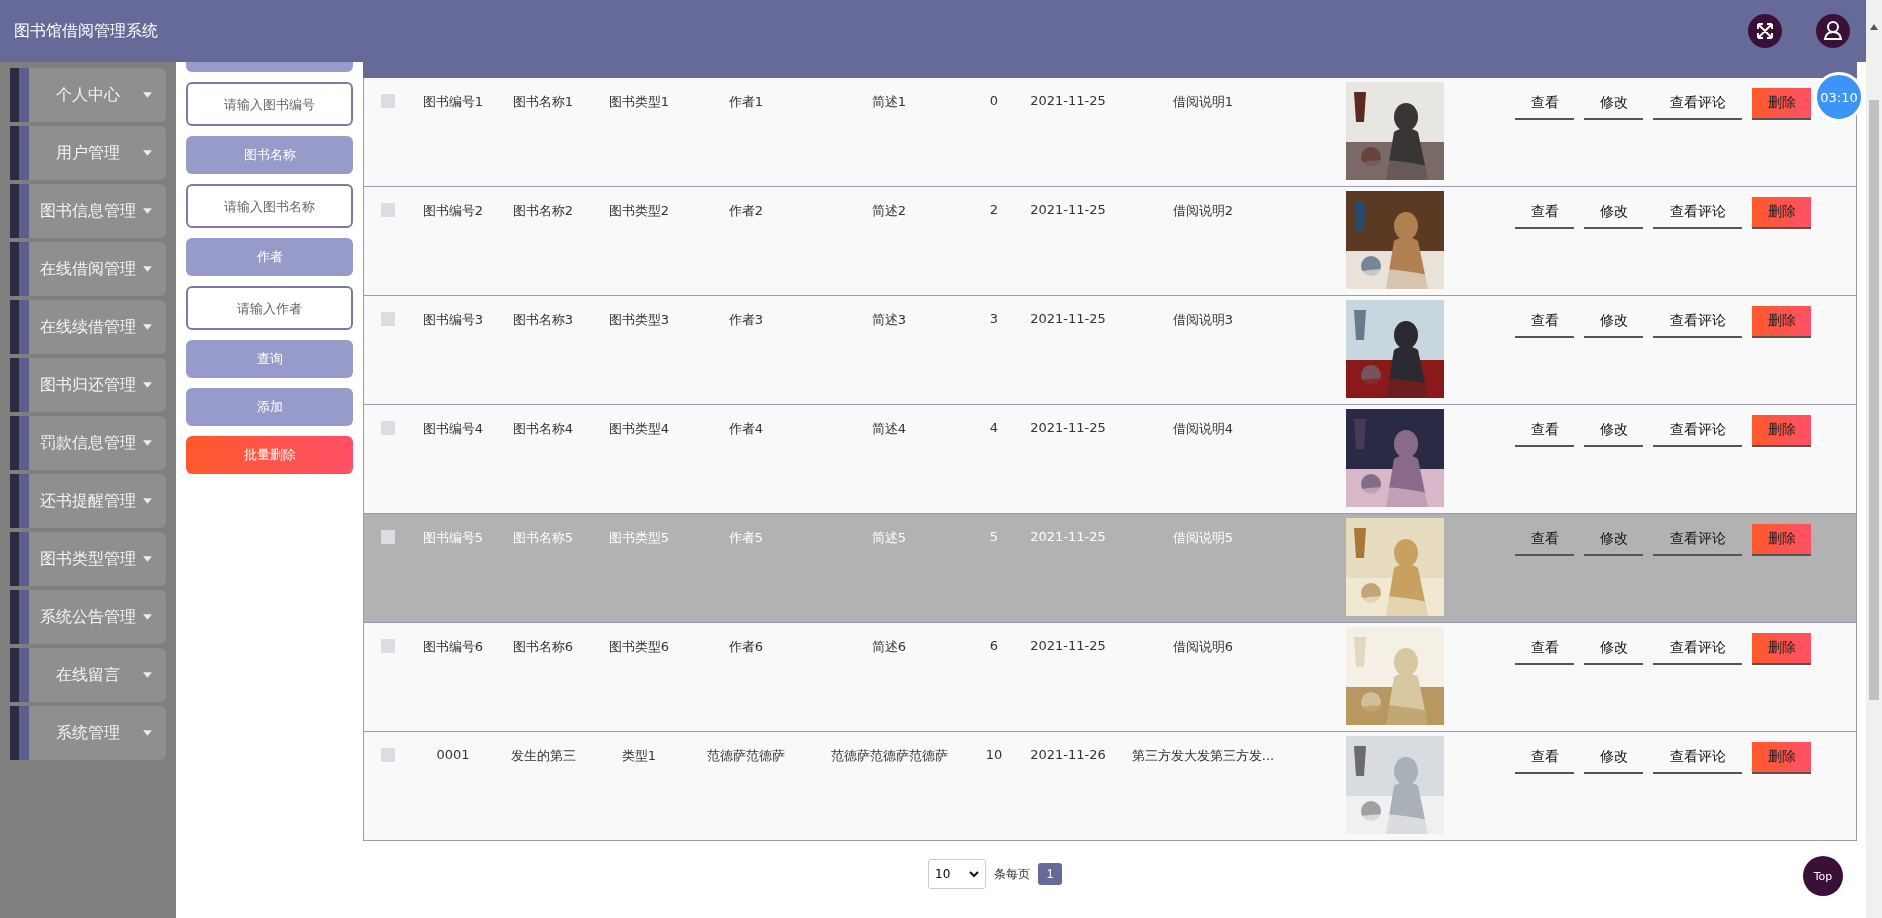  Describe the element at coordinates (1874, 27) in the screenshot. I see `scroll-up-icon` at that location.